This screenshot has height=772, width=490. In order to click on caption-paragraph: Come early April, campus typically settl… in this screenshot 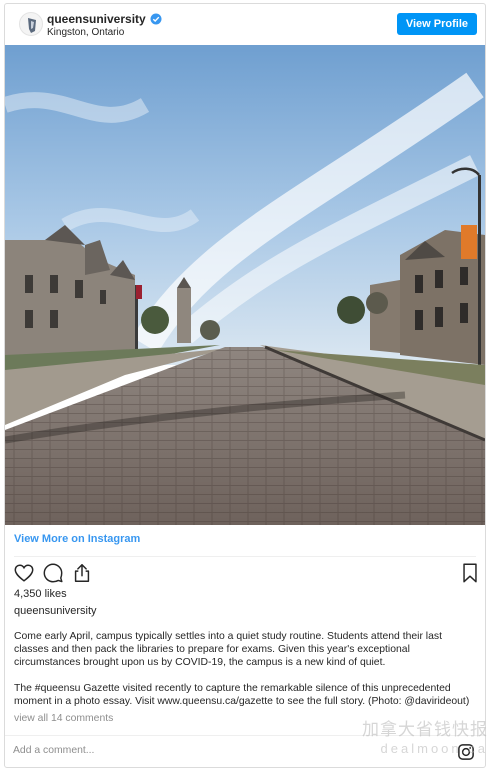, I will do `click(228, 649)`.